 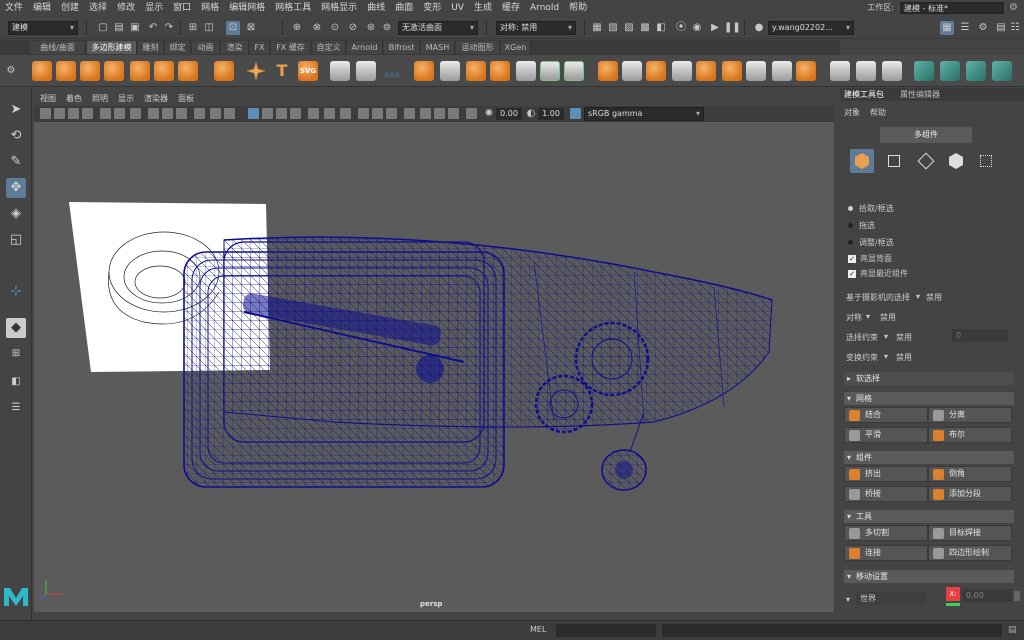 I want to click on rotate-tool-icon: ◈, so click(x=16, y=214).